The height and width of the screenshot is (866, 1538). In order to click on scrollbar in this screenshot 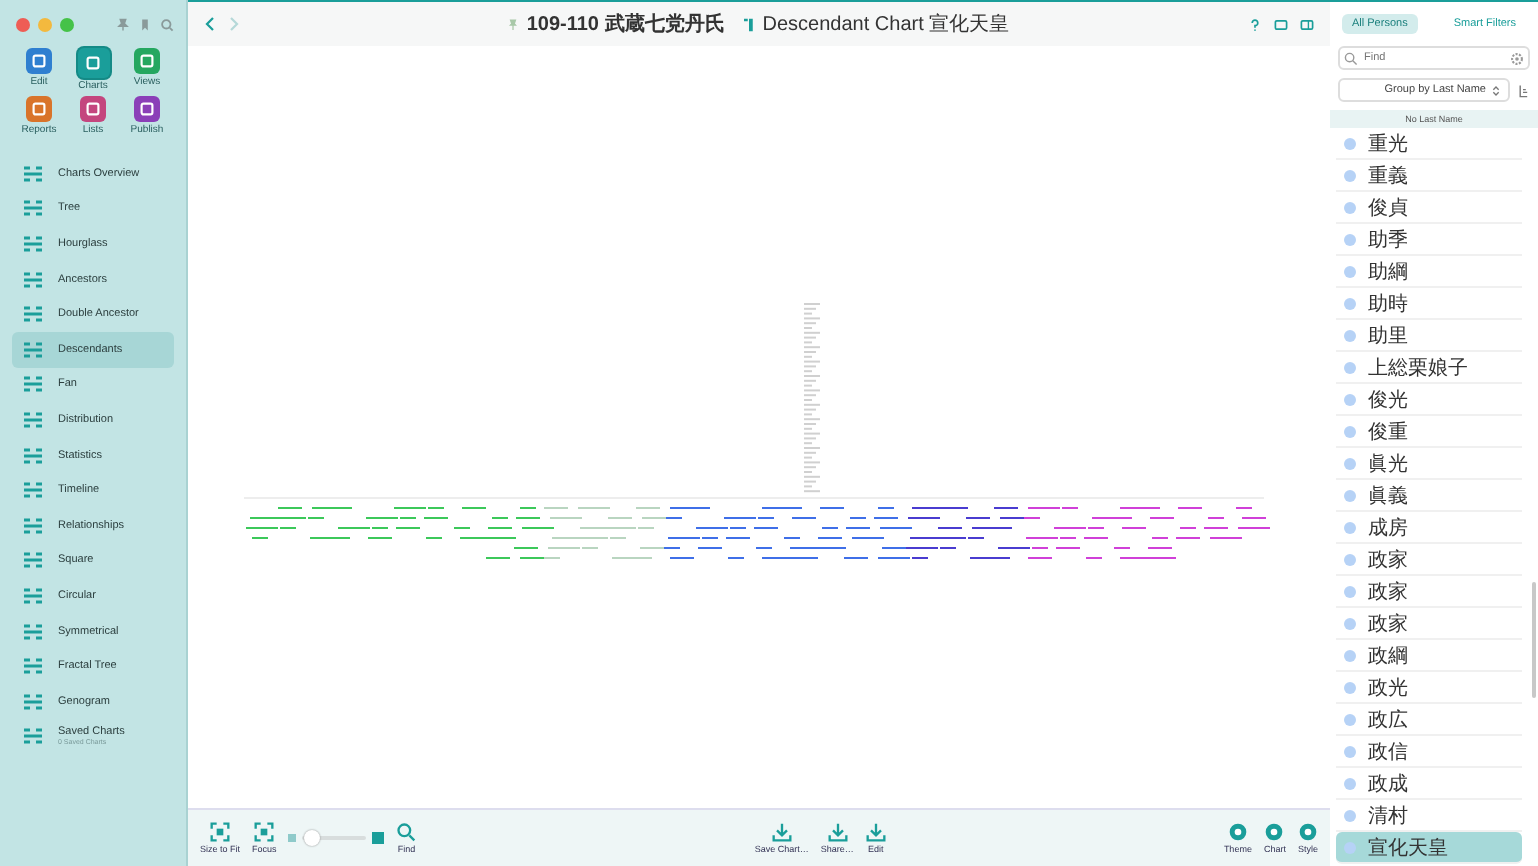, I will do `click(1534, 640)`.